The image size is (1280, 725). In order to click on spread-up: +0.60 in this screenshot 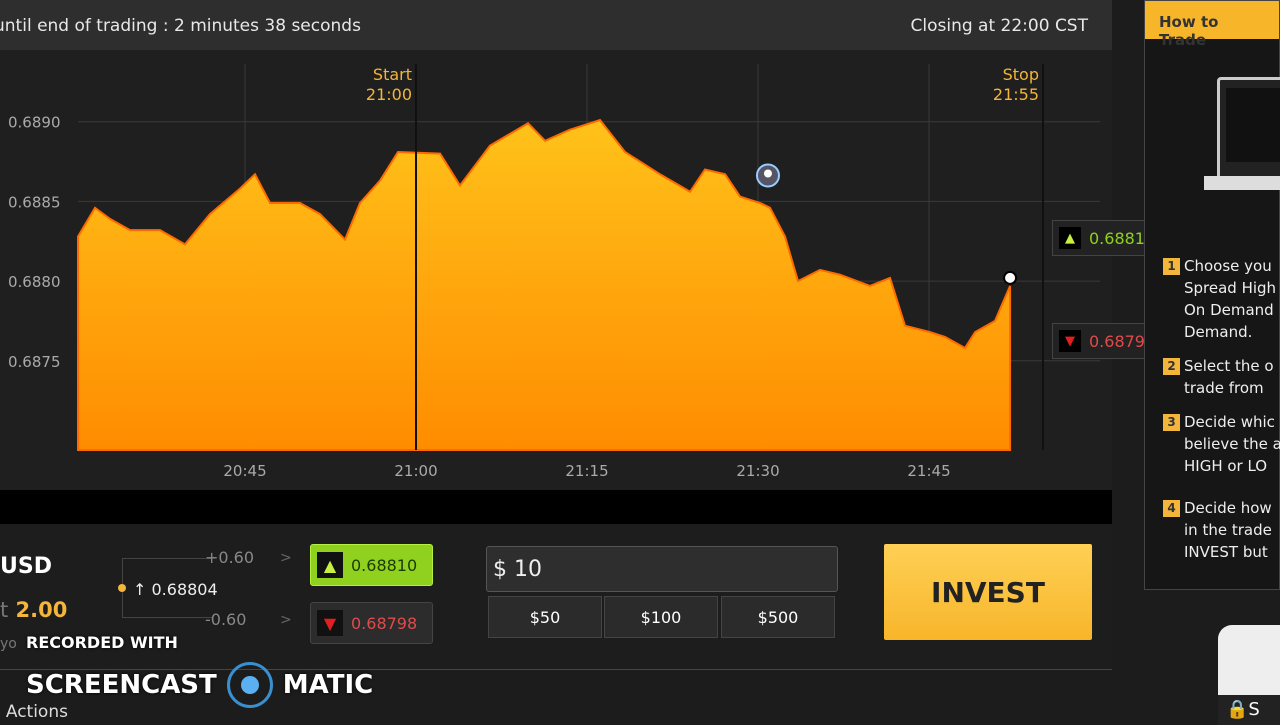, I will do `click(230, 557)`.